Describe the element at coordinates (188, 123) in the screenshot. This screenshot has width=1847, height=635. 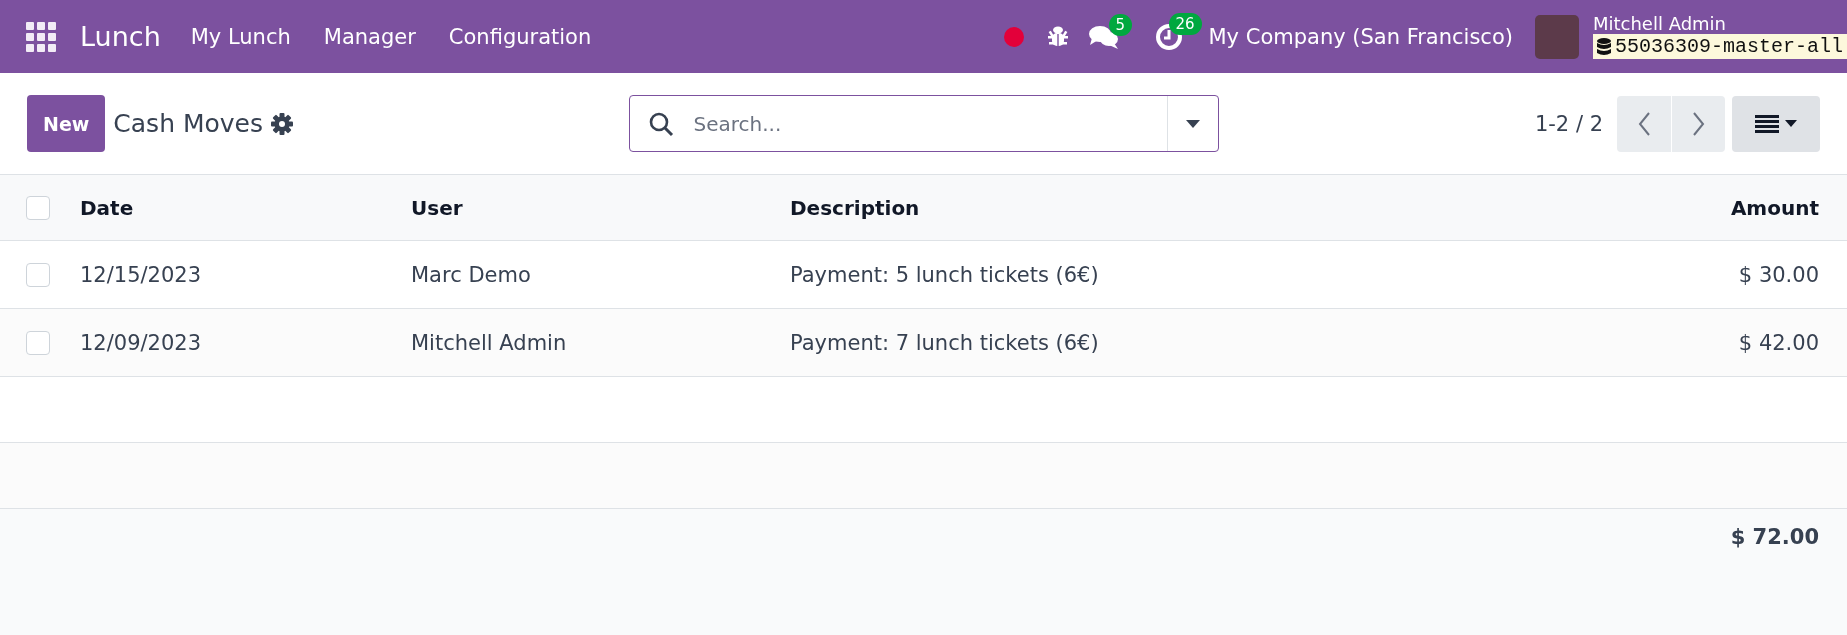
I see `page-title: Cash Moves` at that location.